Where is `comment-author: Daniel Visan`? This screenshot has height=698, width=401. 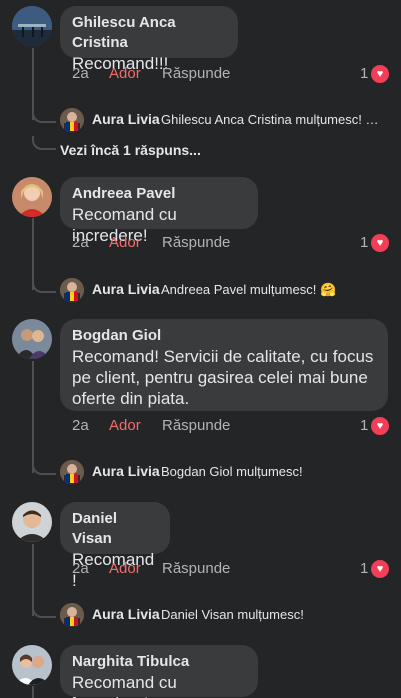
comment-author: Daniel Visan is located at coordinates (115, 529).